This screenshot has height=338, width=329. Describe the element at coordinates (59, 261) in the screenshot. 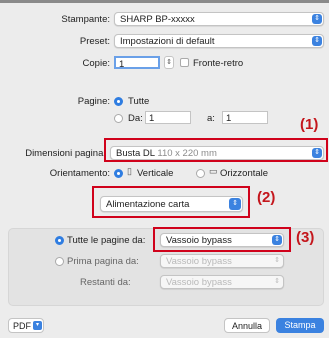

I see `feed-first-page-radio` at that location.